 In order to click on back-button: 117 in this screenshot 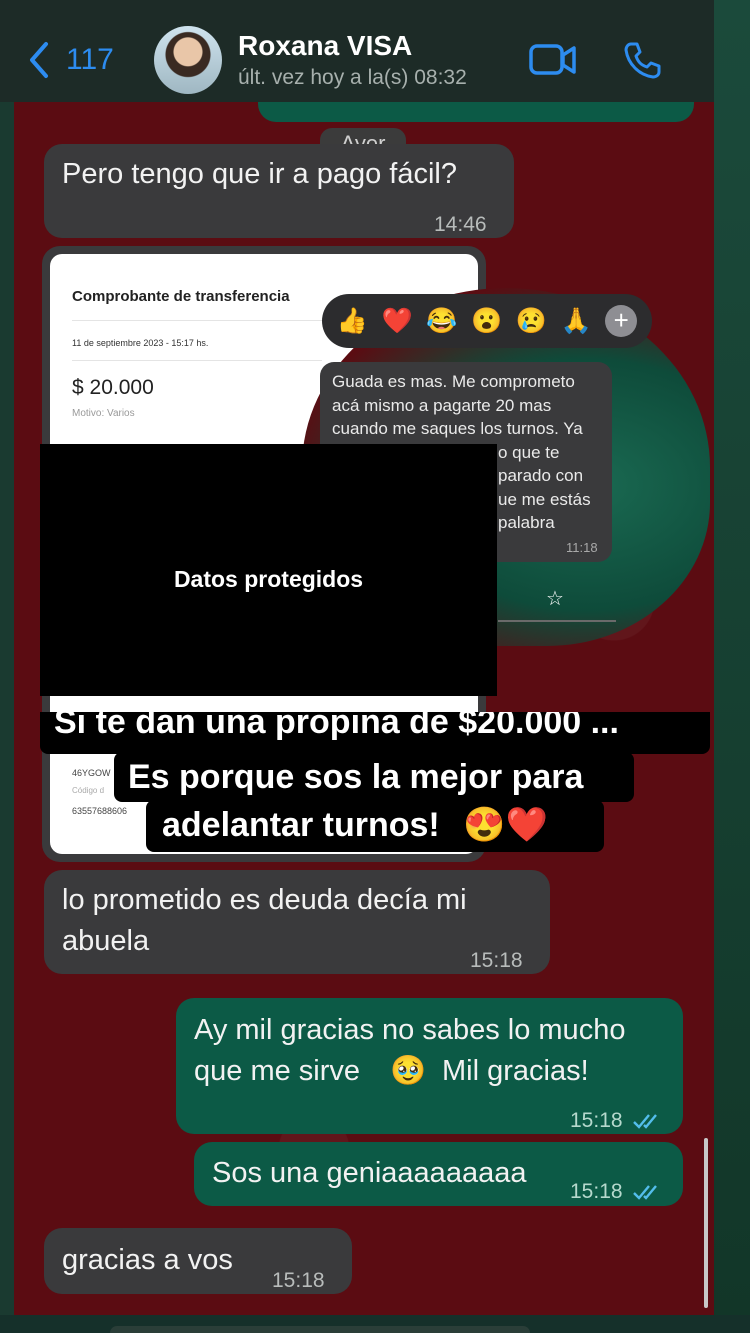, I will do `click(70, 60)`.